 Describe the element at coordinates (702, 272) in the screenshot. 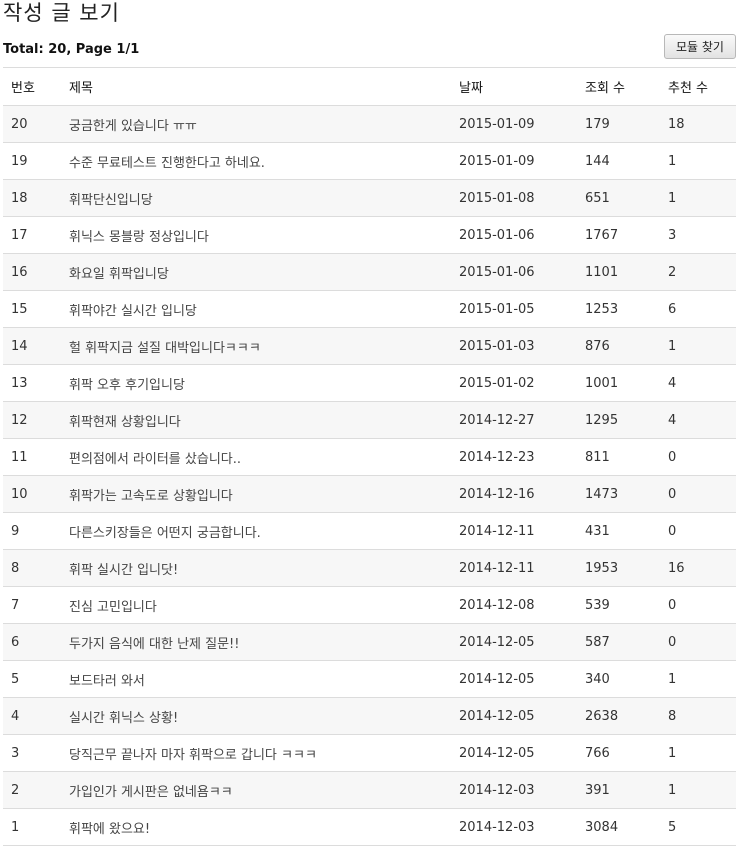

I see `post-recommend-count: 2` at that location.